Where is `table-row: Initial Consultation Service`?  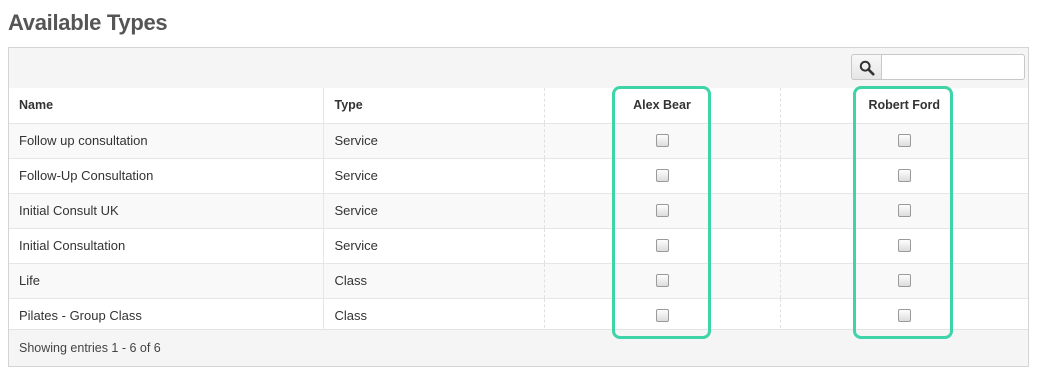 table-row: Initial Consultation Service is located at coordinates (518, 246).